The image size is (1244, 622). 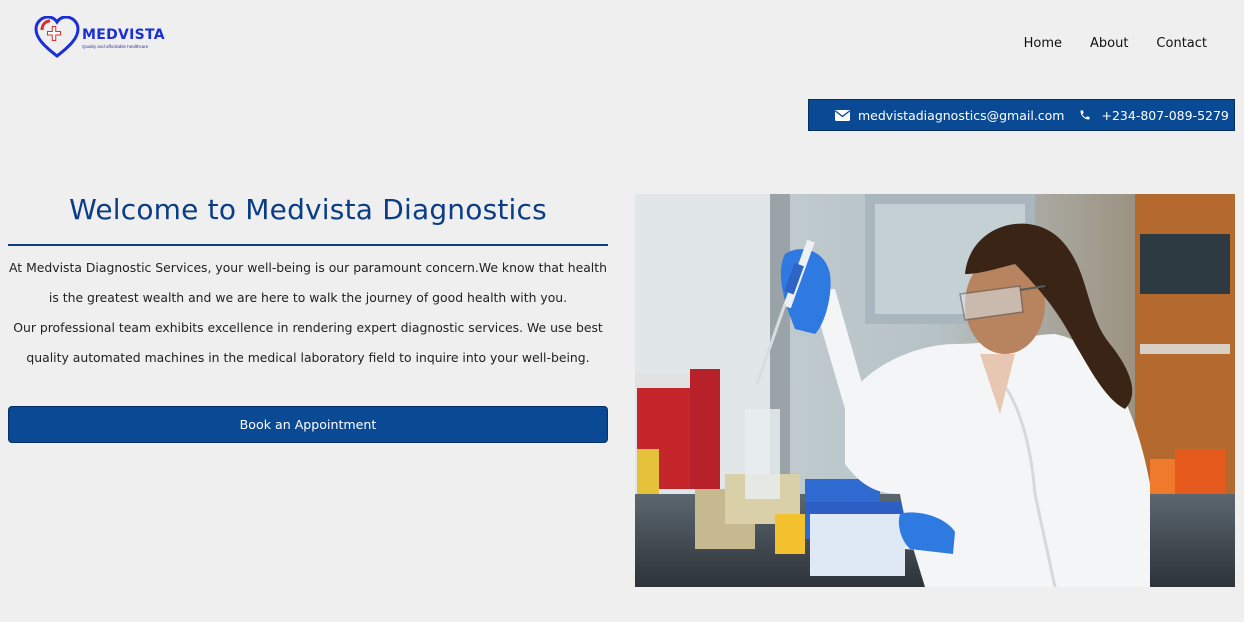 I want to click on hero-title: Welcome to Medvista Diagnostics, so click(x=308, y=209).